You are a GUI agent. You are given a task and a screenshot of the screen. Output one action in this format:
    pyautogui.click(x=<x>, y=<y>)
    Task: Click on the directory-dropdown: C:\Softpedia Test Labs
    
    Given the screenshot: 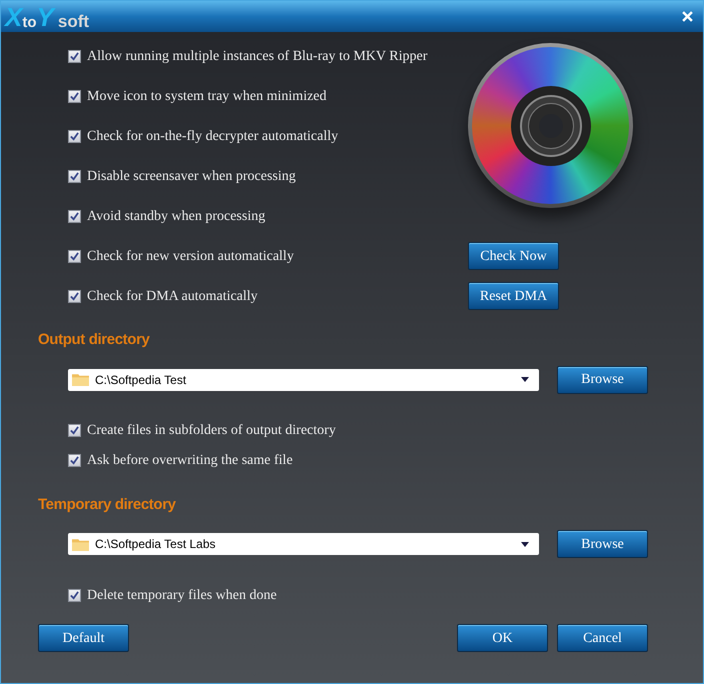 What is the action you would take?
    pyautogui.click(x=303, y=544)
    